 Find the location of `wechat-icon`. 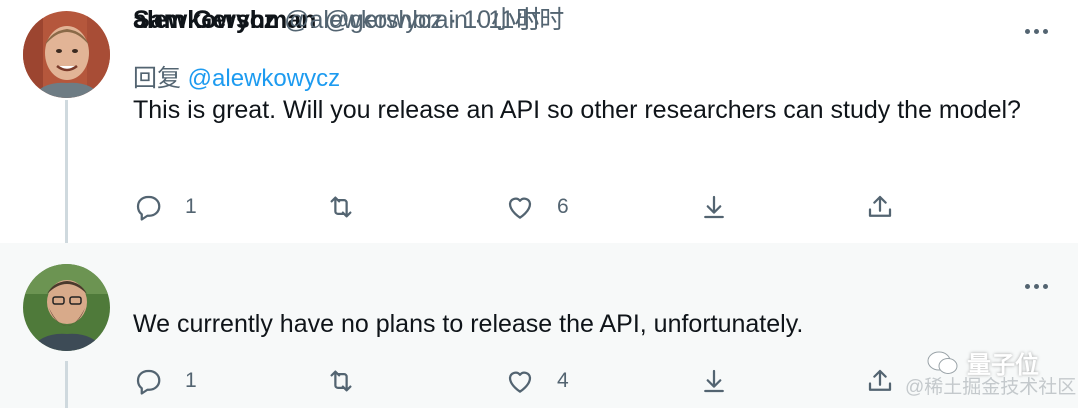

wechat-icon is located at coordinates (942, 362).